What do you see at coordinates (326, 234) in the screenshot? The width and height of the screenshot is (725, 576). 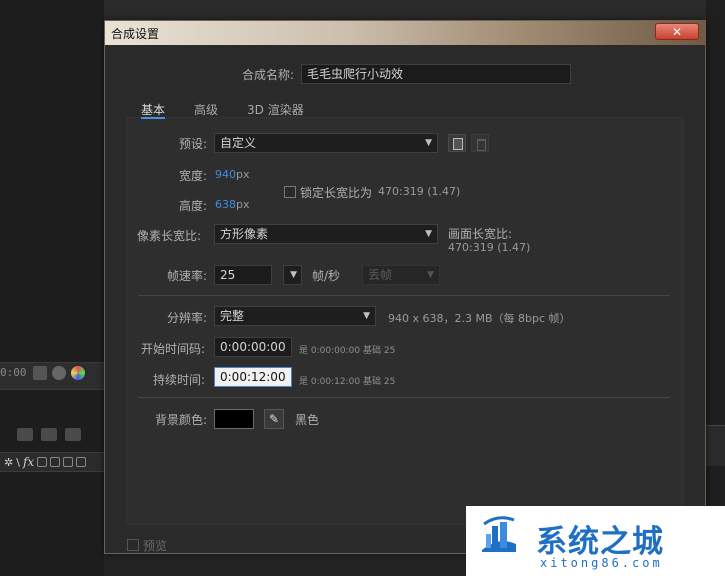 I see `pixel-aspect-select: 方形像素 ▼` at bounding box center [326, 234].